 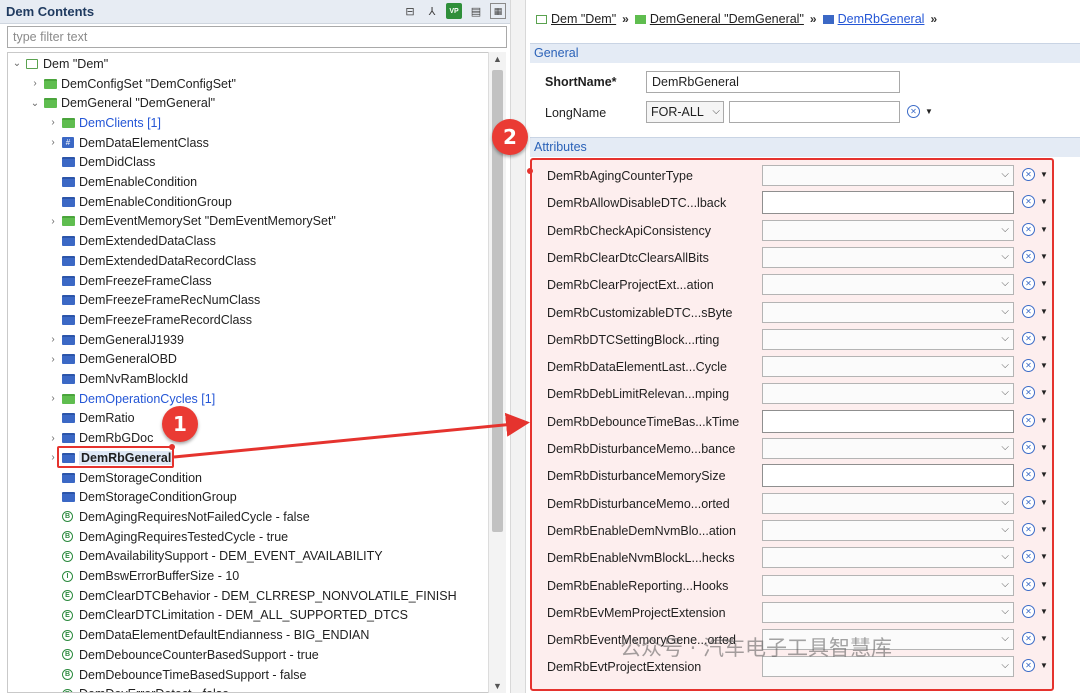 What do you see at coordinates (248, 379) in the screenshot?
I see `tree-item: DemNvRamBlockId` at bounding box center [248, 379].